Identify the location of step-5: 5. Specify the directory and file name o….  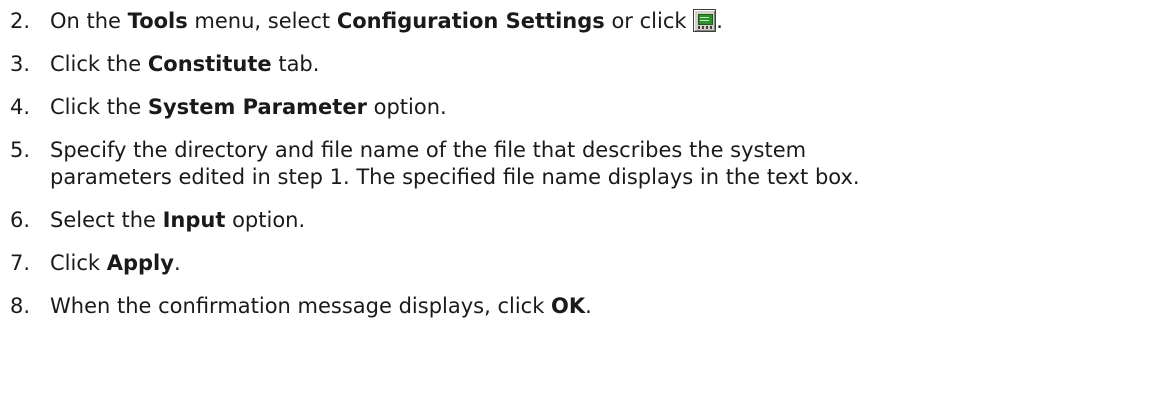
(575, 164).